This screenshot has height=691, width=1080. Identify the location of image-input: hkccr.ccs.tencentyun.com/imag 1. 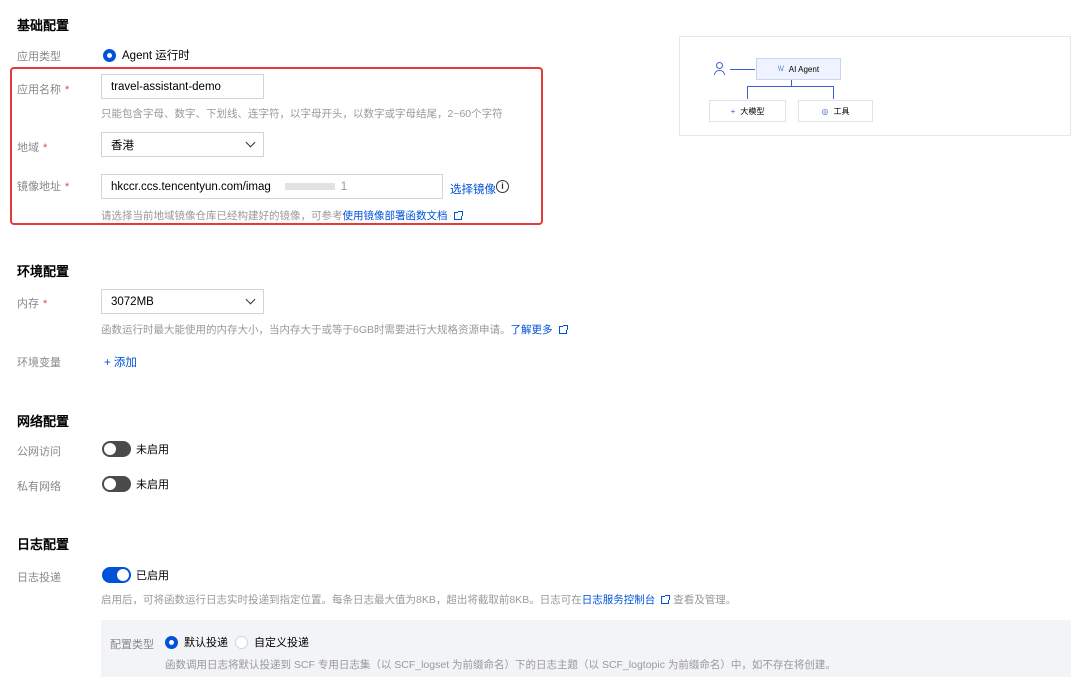
(272, 186).